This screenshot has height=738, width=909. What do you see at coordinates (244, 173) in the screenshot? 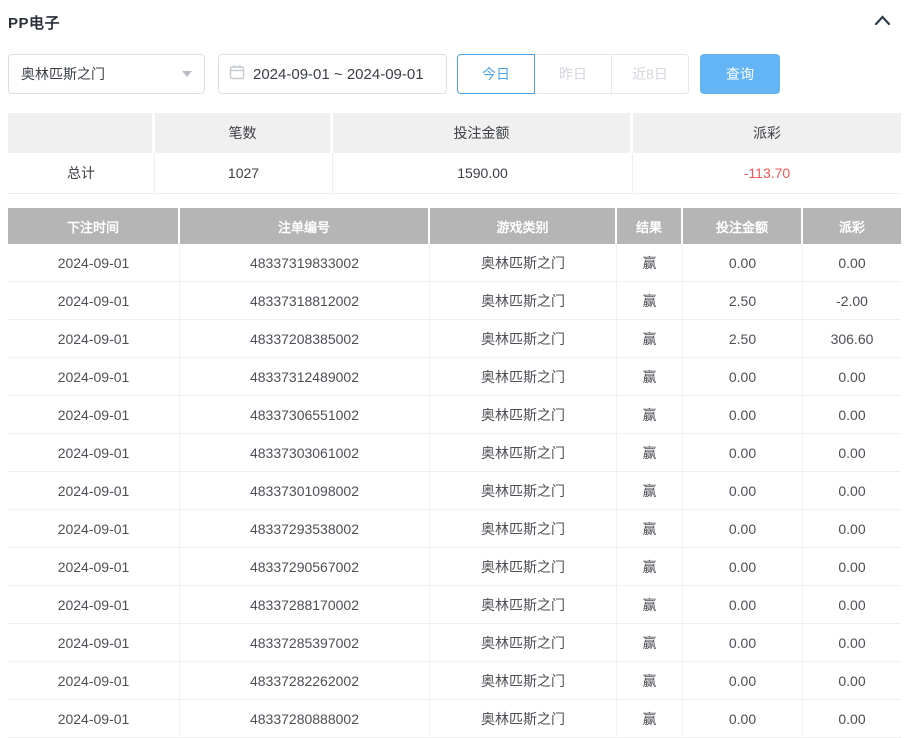
I see `summary-total-count: 1027` at bounding box center [244, 173].